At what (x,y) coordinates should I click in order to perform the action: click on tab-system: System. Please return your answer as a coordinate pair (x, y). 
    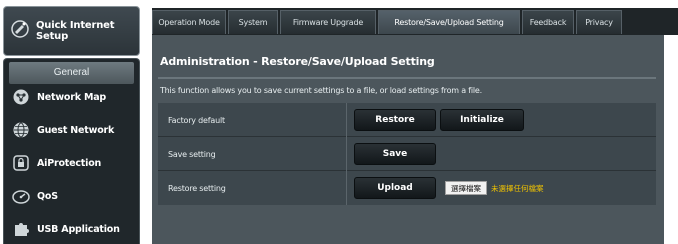
    Looking at the image, I should click on (253, 22).